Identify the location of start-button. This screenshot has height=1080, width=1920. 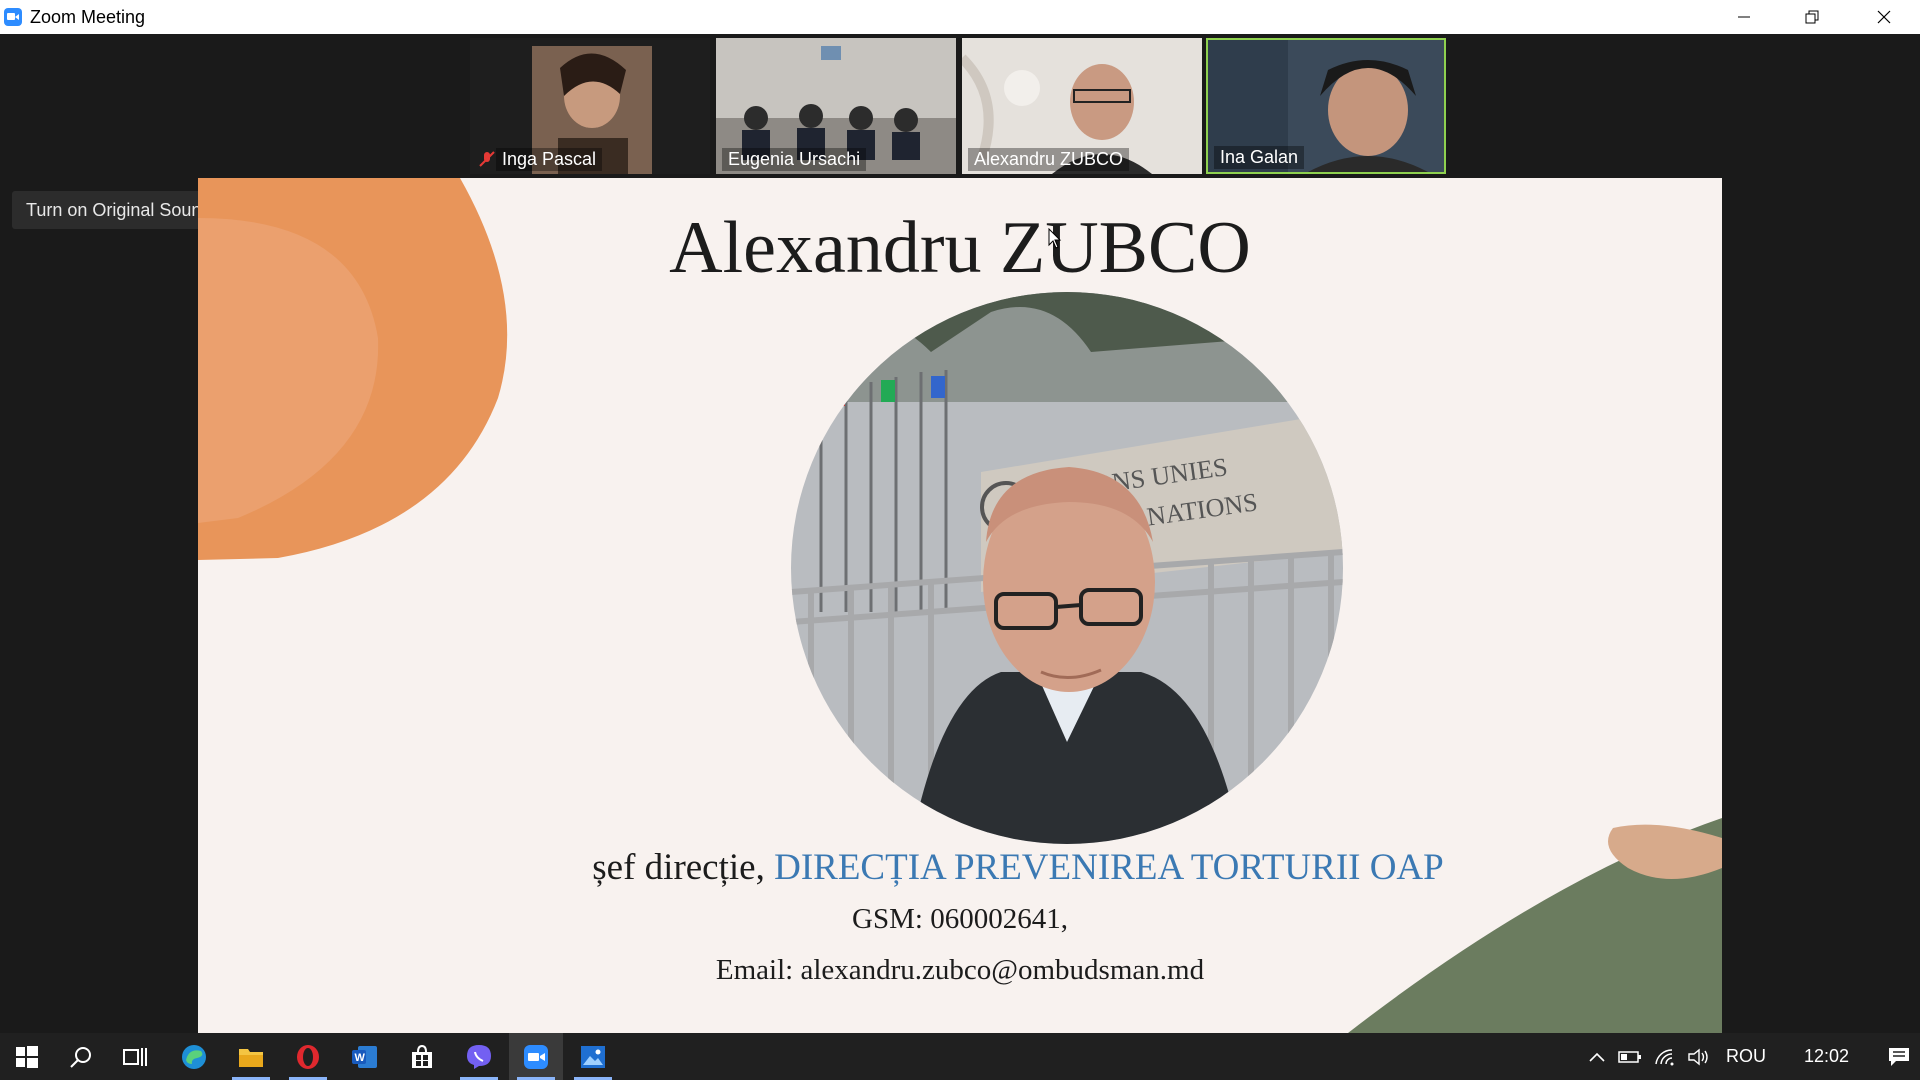
(27, 1056).